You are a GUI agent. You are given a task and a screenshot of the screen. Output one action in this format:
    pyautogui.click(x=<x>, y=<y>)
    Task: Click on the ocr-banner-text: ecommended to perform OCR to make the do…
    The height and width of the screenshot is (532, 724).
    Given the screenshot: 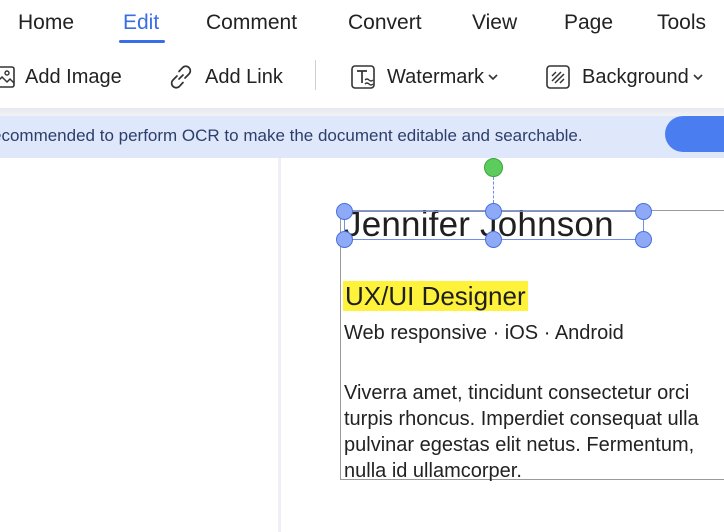 What is the action you would take?
    pyautogui.click(x=291, y=135)
    